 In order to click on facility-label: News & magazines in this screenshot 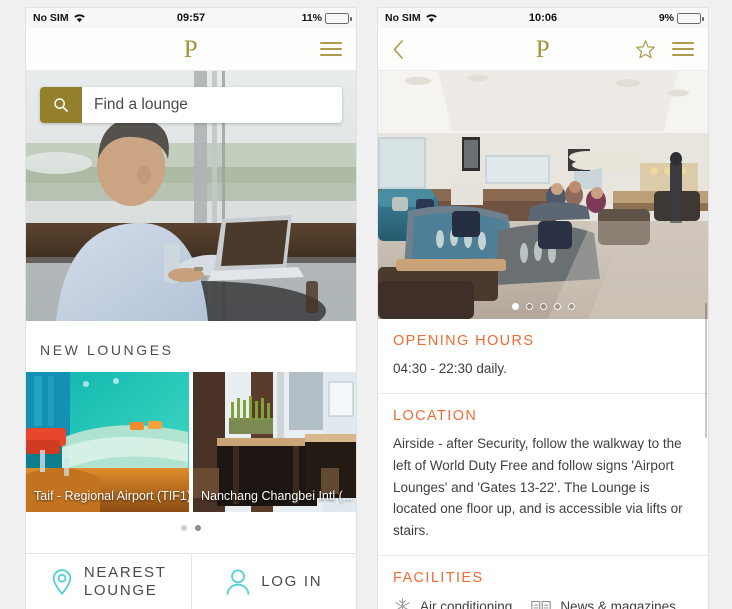, I will do `click(618, 604)`.